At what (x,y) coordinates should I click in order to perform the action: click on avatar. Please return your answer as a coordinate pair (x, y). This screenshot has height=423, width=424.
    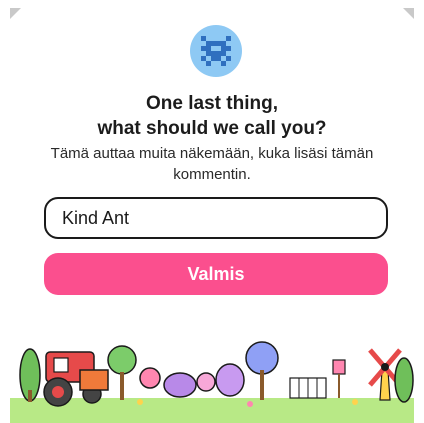
    Looking at the image, I should click on (216, 51).